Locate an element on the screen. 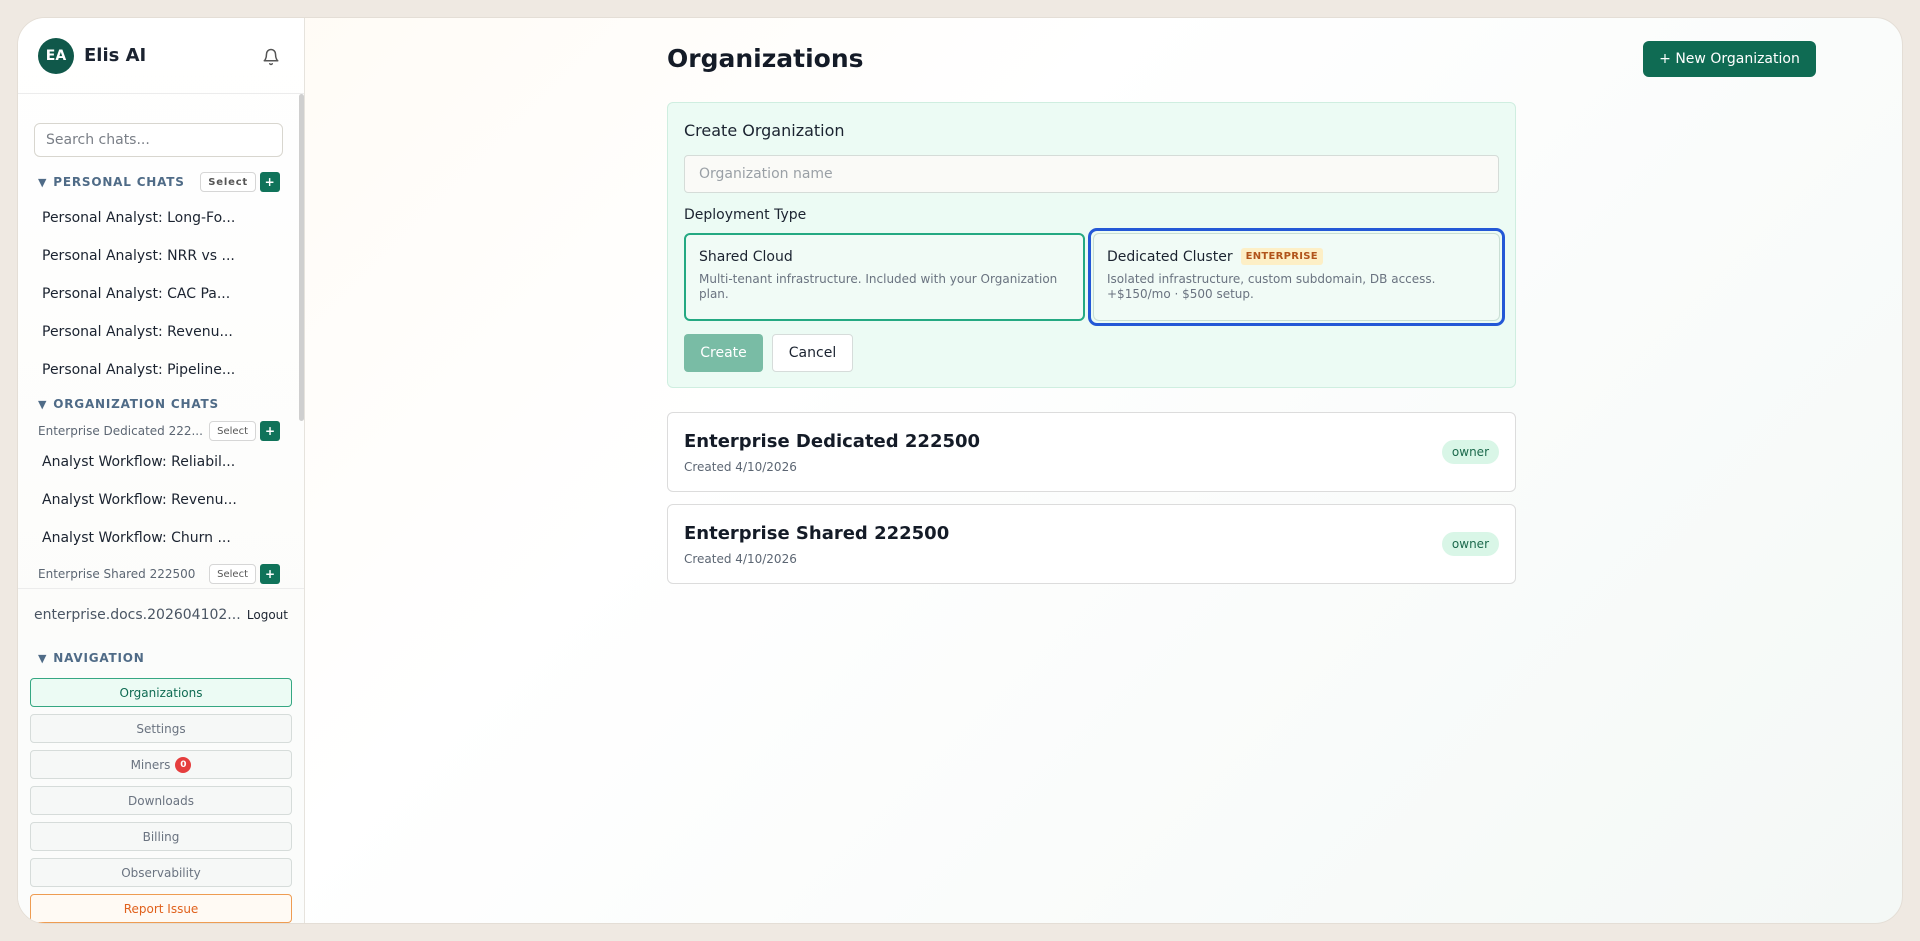  new-organization-button: + New Organization is located at coordinates (1729, 59).